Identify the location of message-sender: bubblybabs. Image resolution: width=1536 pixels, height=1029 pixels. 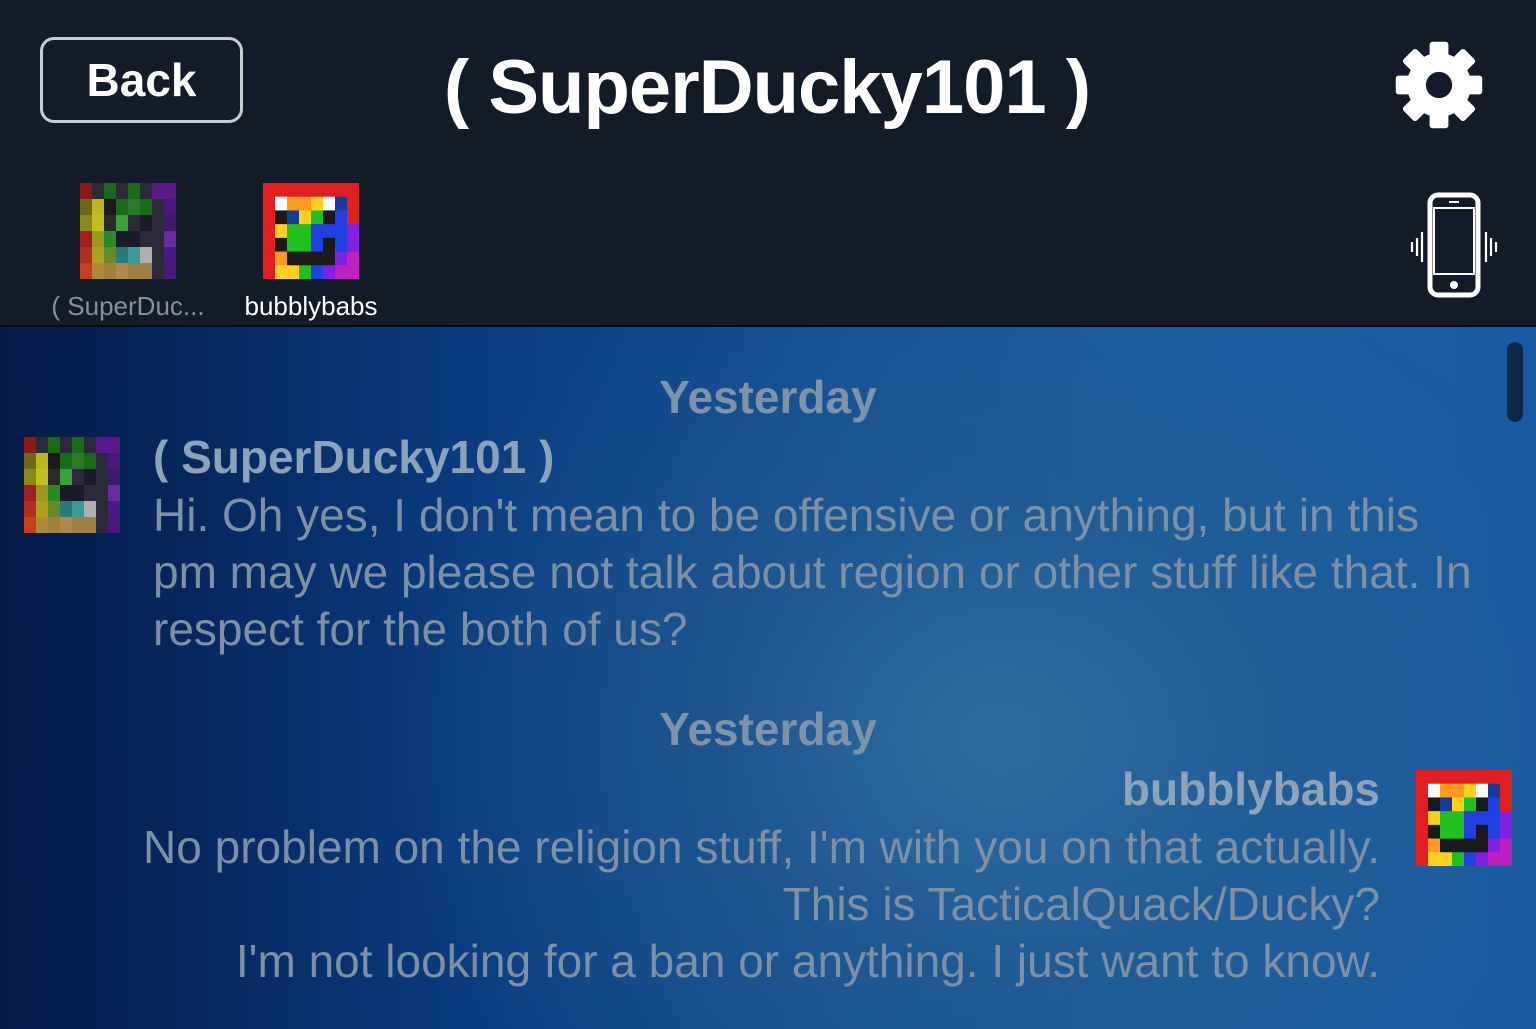
(1250, 789).